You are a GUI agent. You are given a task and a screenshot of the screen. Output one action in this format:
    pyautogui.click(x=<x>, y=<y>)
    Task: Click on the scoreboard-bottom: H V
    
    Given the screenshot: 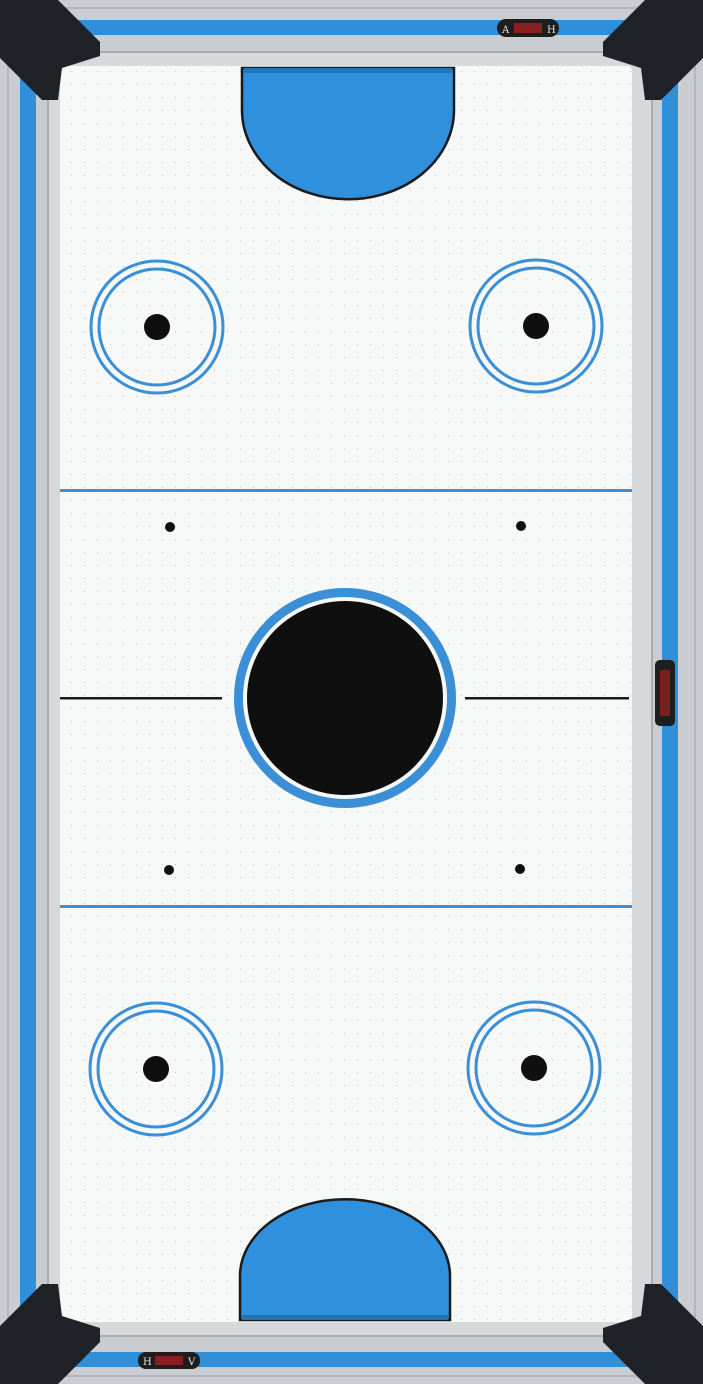 What is the action you would take?
    pyautogui.click(x=169, y=1360)
    